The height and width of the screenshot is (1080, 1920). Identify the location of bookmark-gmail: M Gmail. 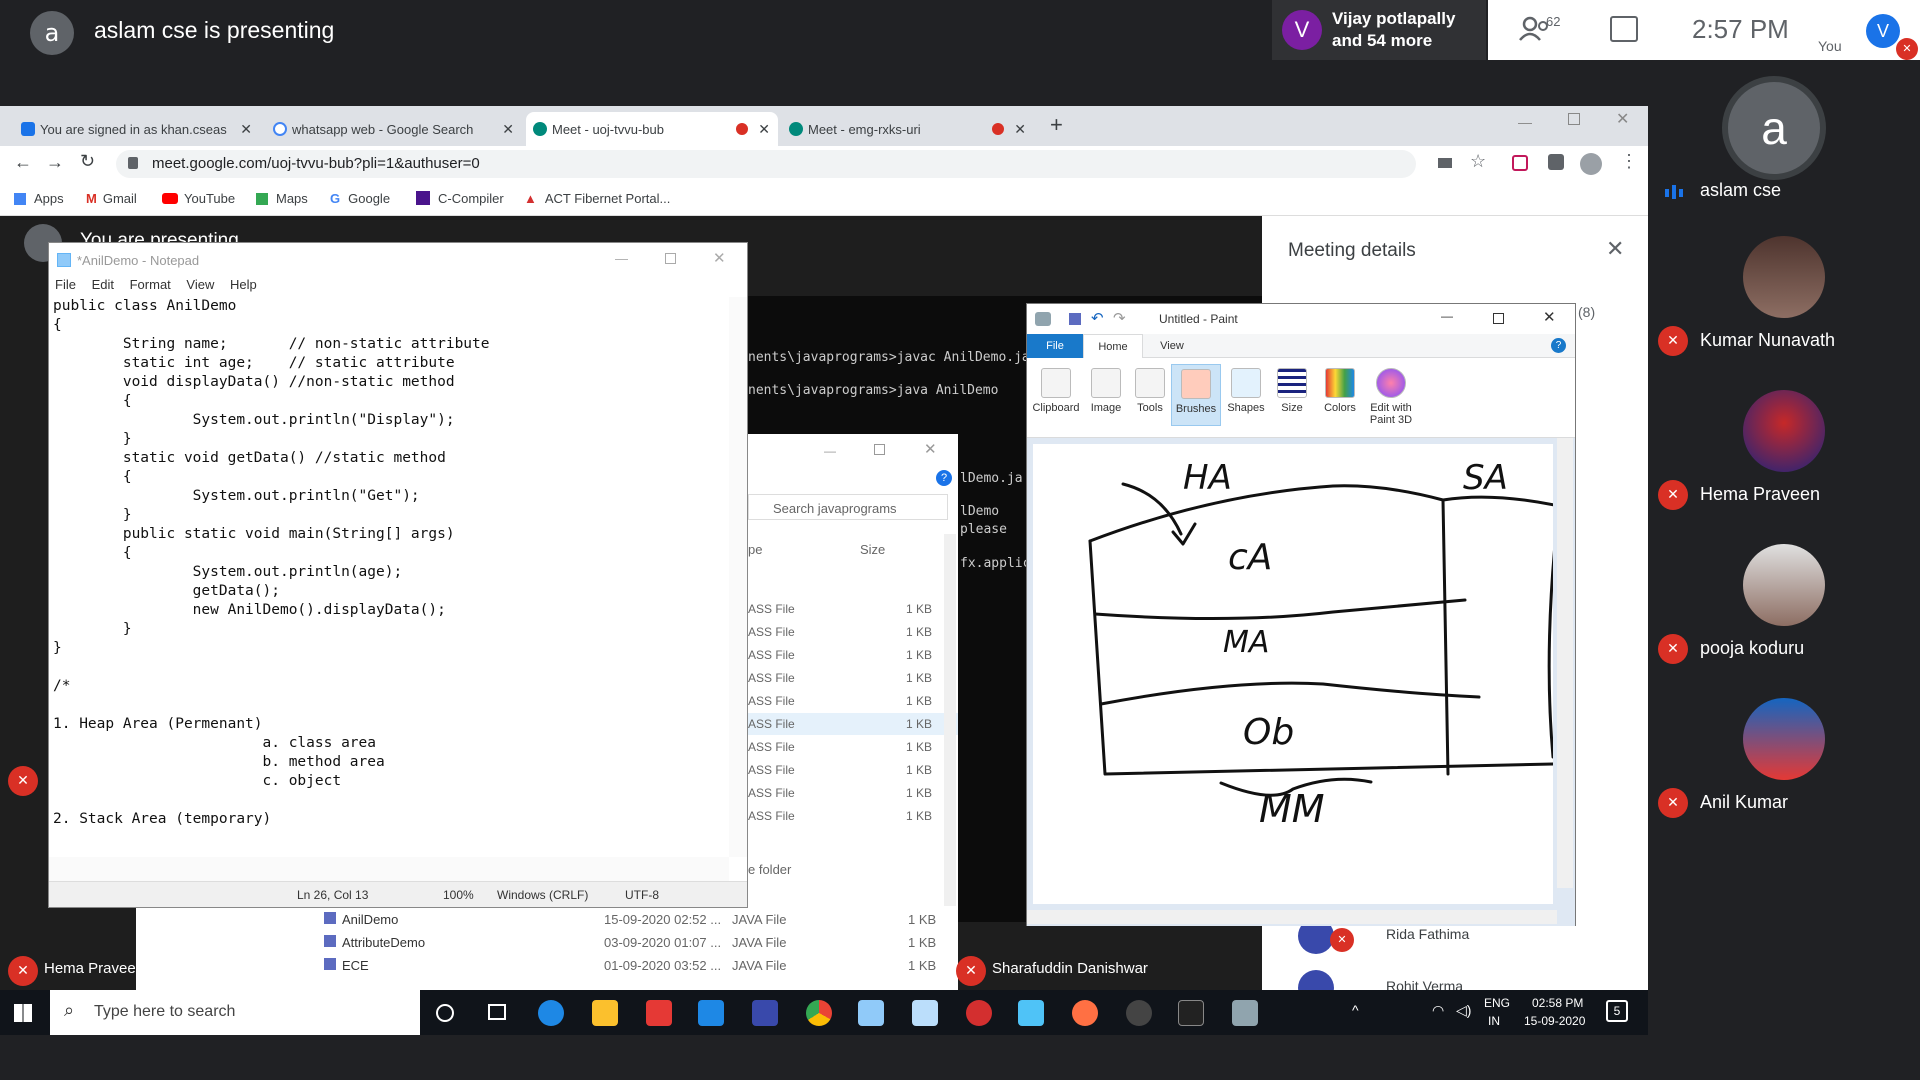
(111, 198).